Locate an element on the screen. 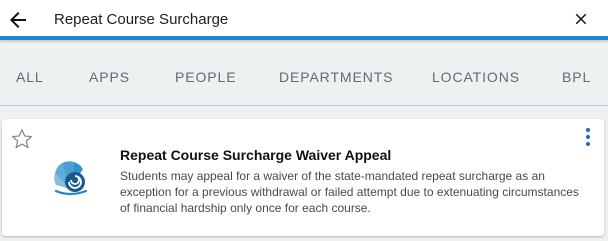 This screenshot has width=608, height=241. more-vertical-icon is located at coordinates (588, 137).